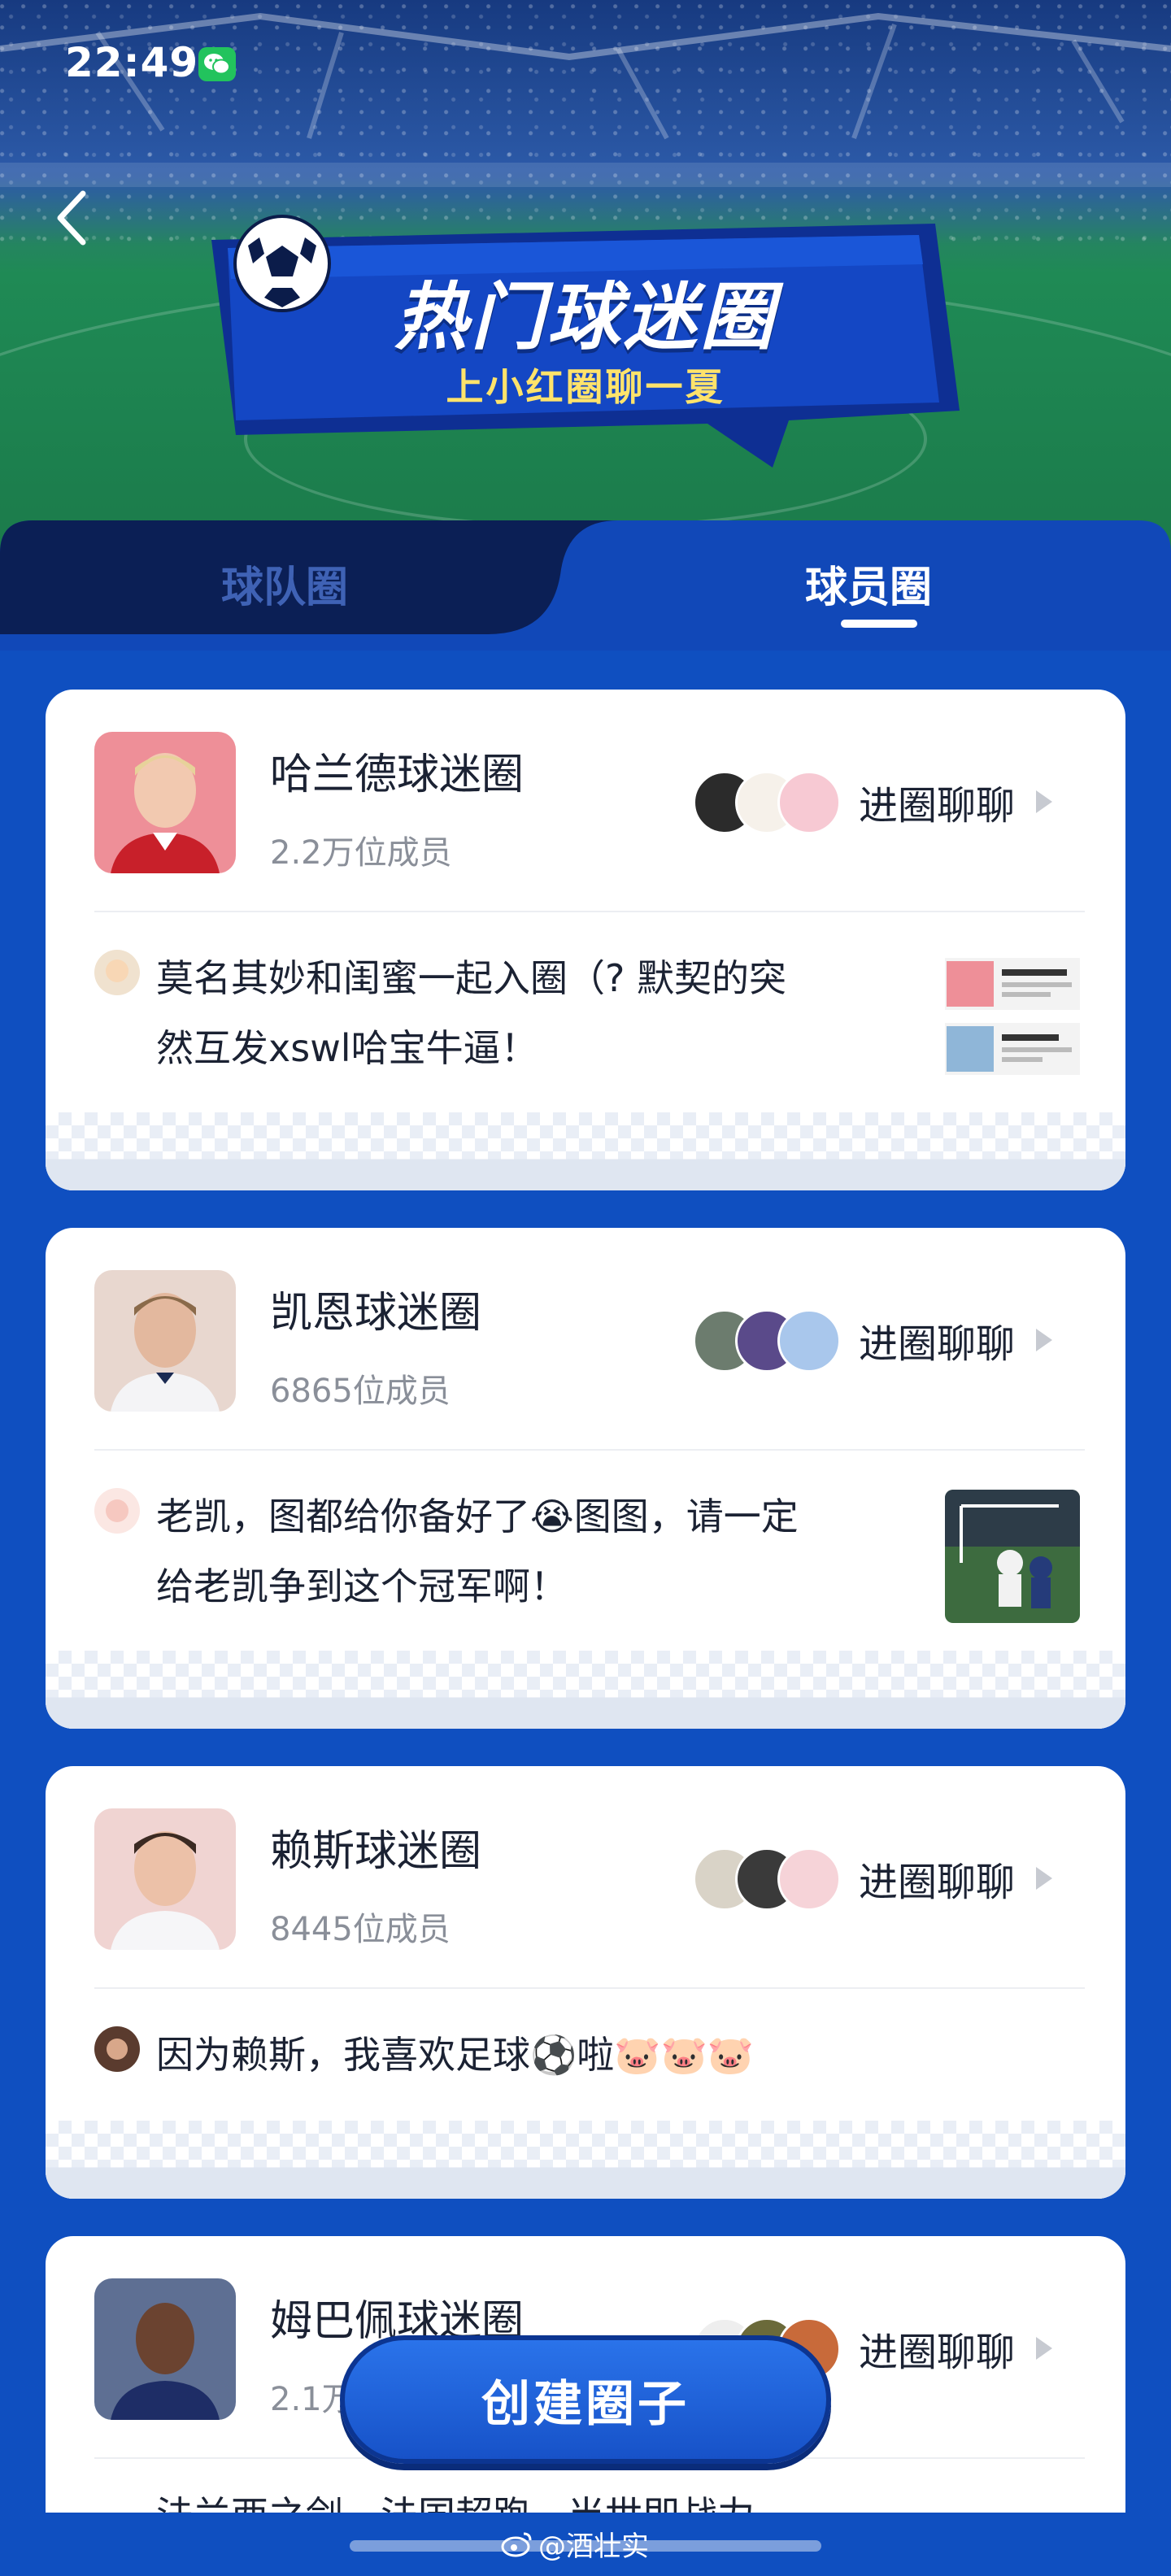 The width and height of the screenshot is (1171, 2576). I want to click on member-count: 8445位成员, so click(360, 1929).